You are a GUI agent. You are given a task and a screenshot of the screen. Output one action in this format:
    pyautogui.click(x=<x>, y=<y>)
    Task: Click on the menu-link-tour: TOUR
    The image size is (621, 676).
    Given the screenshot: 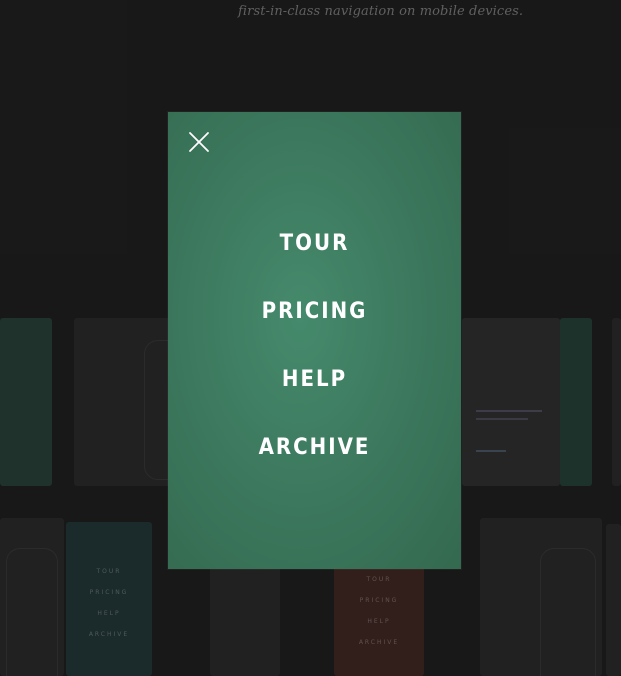 What is the action you would take?
    pyautogui.click(x=315, y=243)
    